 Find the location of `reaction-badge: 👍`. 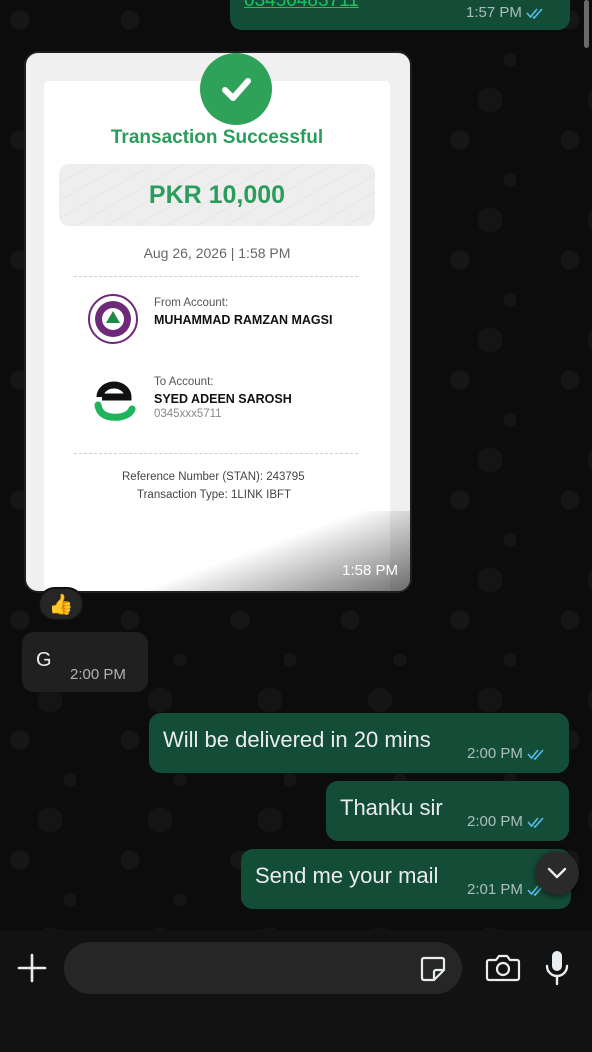

reaction-badge: 👍 is located at coordinates (61, 604).